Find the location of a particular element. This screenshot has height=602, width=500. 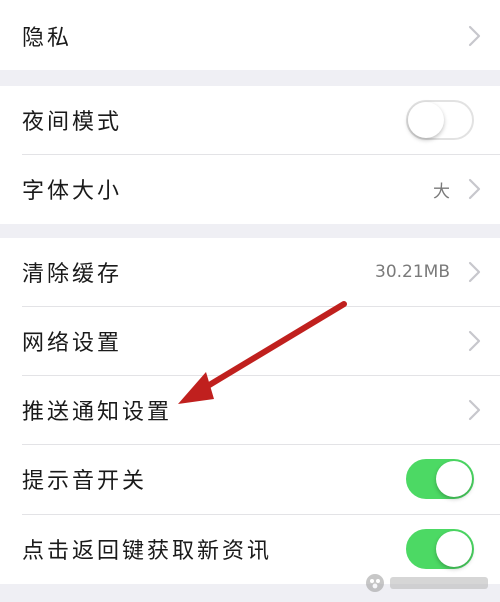

row-night-mode: 夜间模式 is located at coordinates (250, 120).